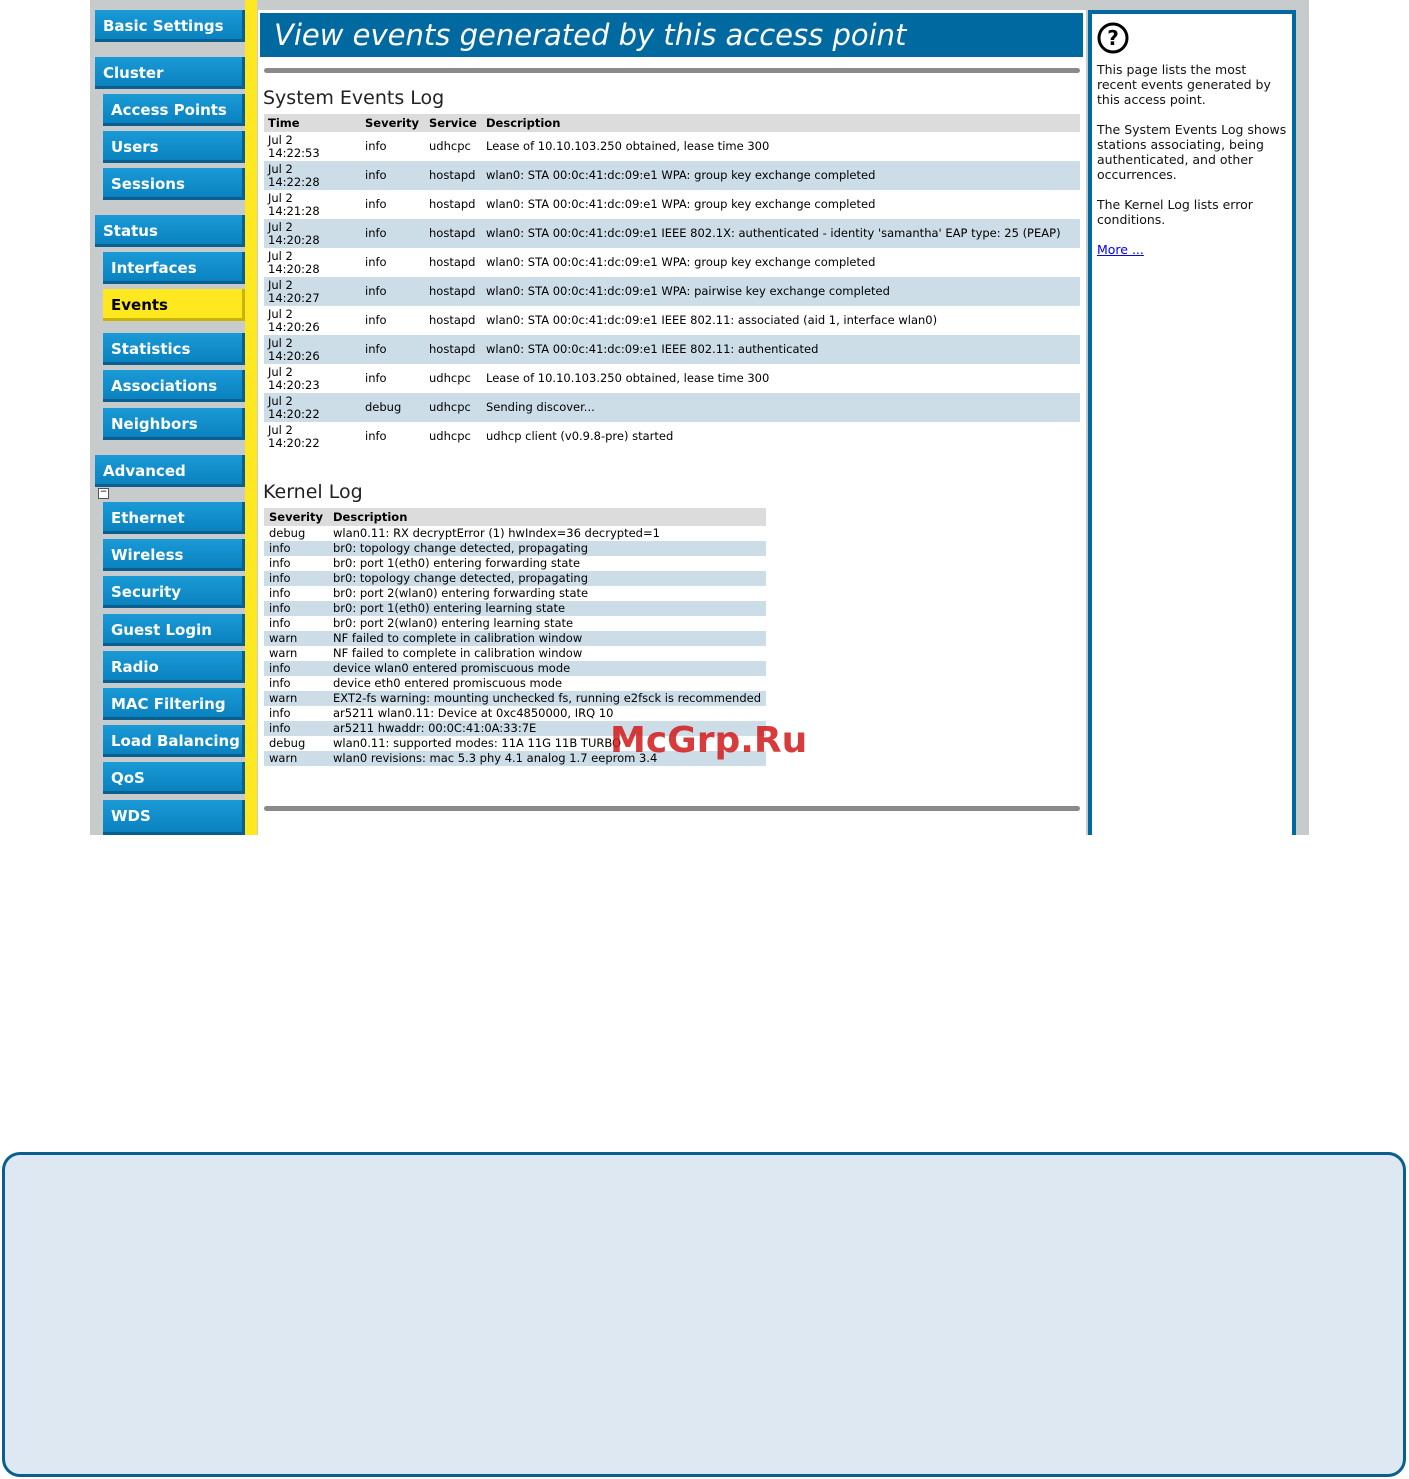 Image resolution: width=1409 pixels, height=1479 pixels. What do you see at coordinates (174, 630) in the screenshot?
I see `nav-guest-login: Guest Login` at bounding box center [174, 630].